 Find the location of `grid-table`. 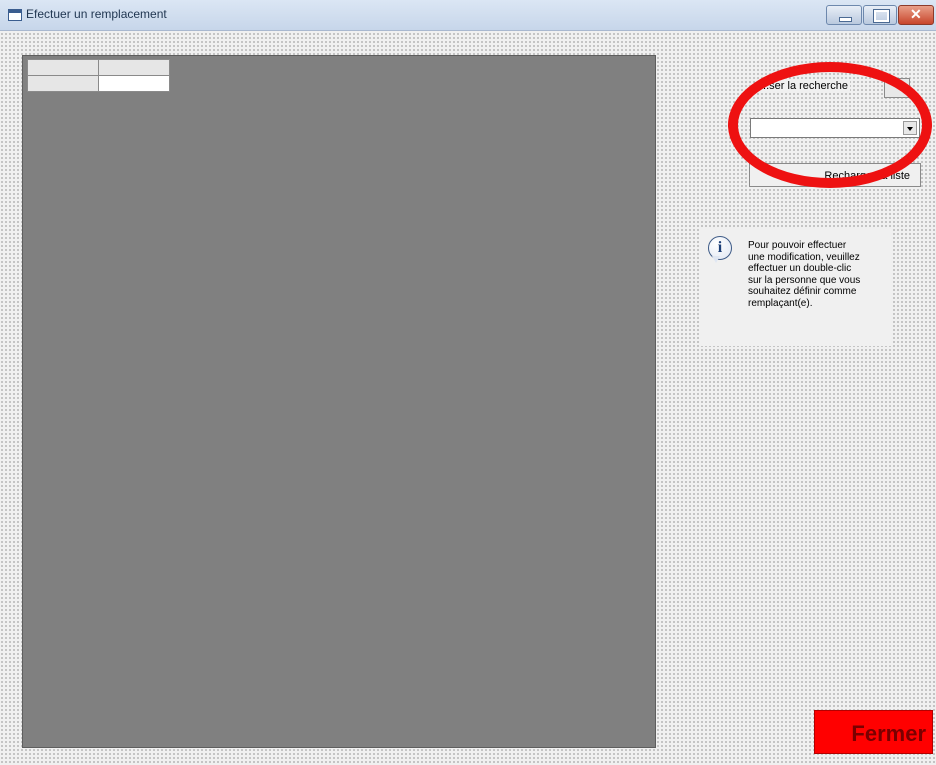

grid-table is located at coordinates (98, 75).